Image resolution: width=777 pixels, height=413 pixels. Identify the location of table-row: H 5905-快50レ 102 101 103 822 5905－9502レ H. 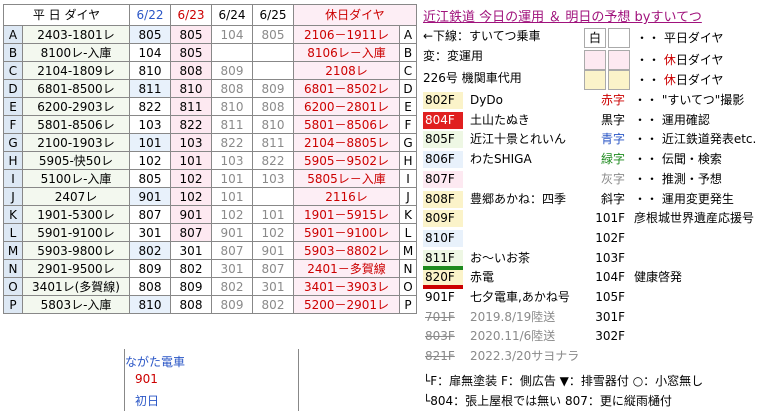
(210, 160).